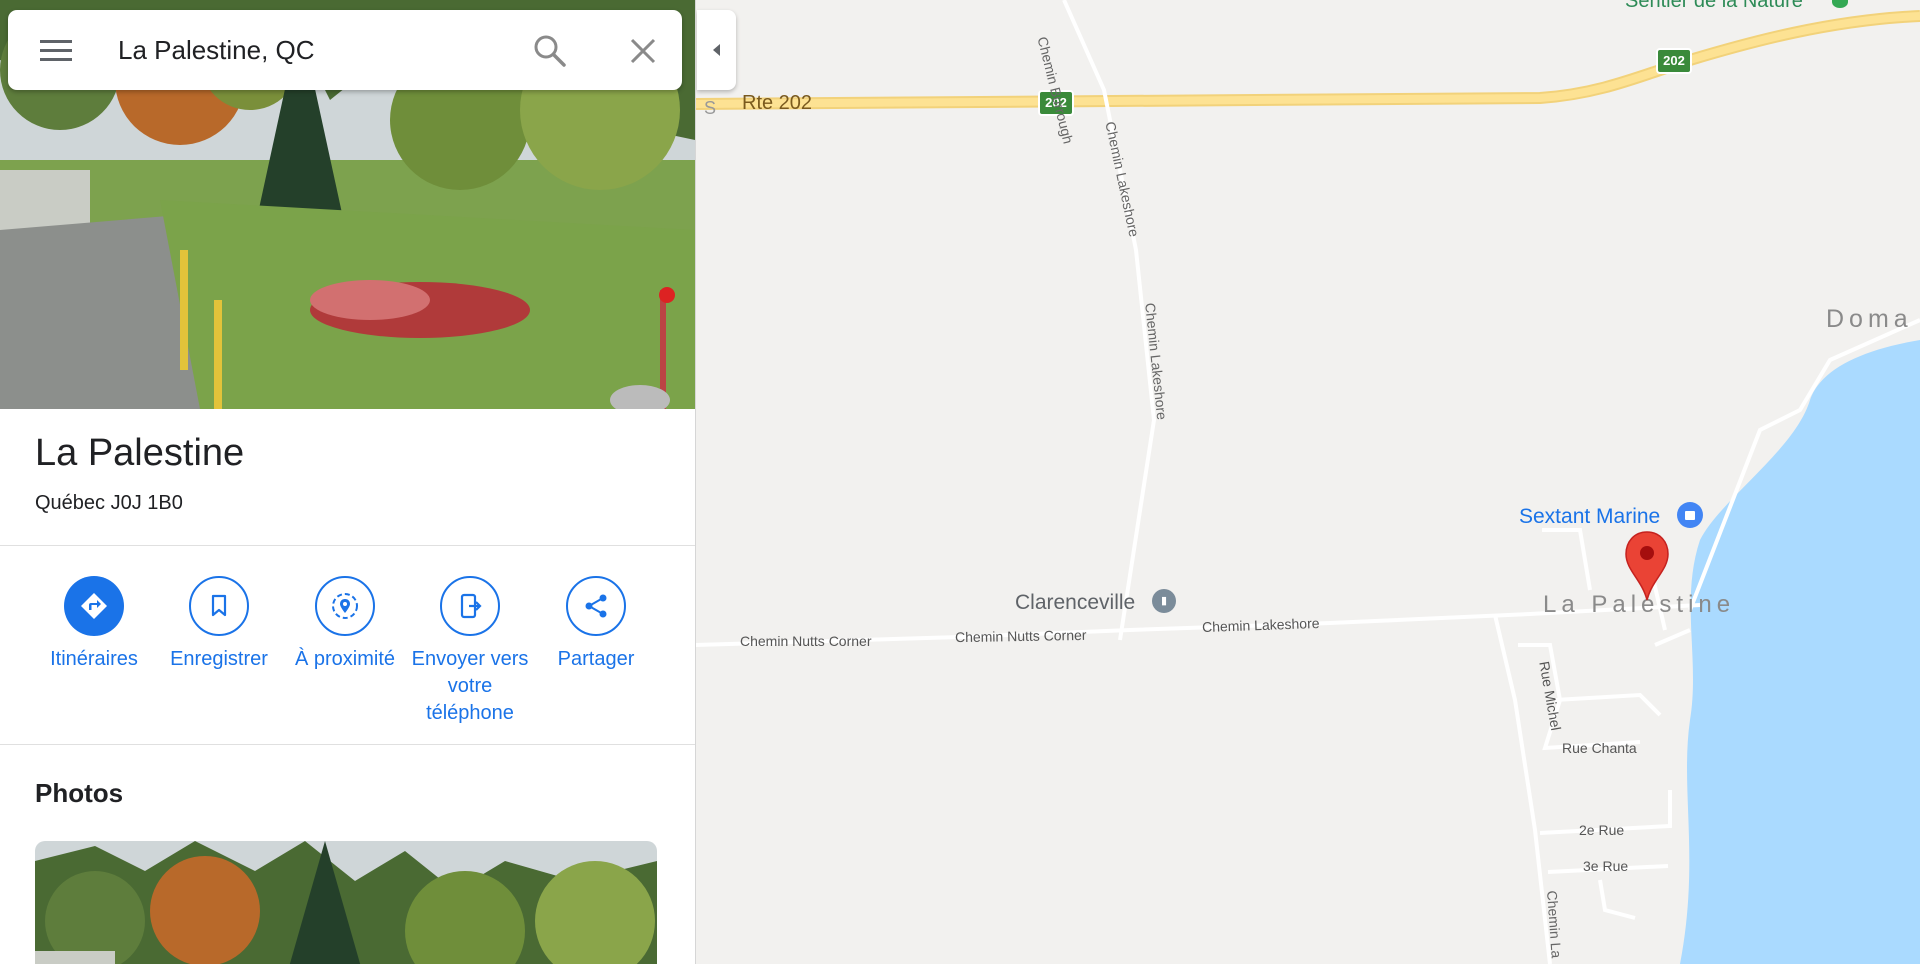  I want to click on send-to-phone-icon, so click(470, 606).